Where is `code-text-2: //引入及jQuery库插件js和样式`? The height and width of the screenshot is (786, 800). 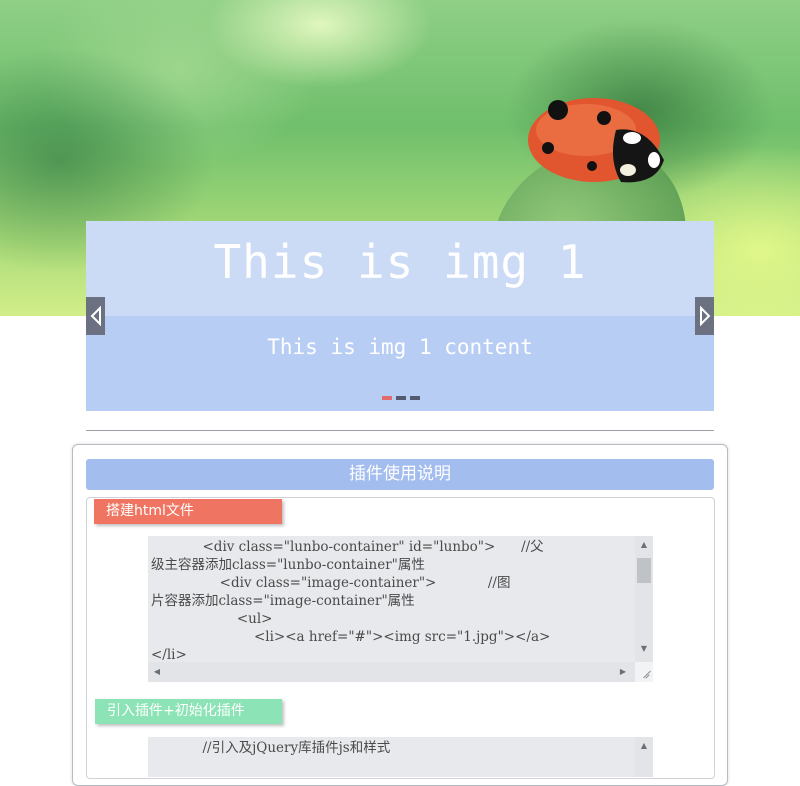 code-text-2: //引入及jQuery库插件js和样式 is located at coordinates (271, 748).